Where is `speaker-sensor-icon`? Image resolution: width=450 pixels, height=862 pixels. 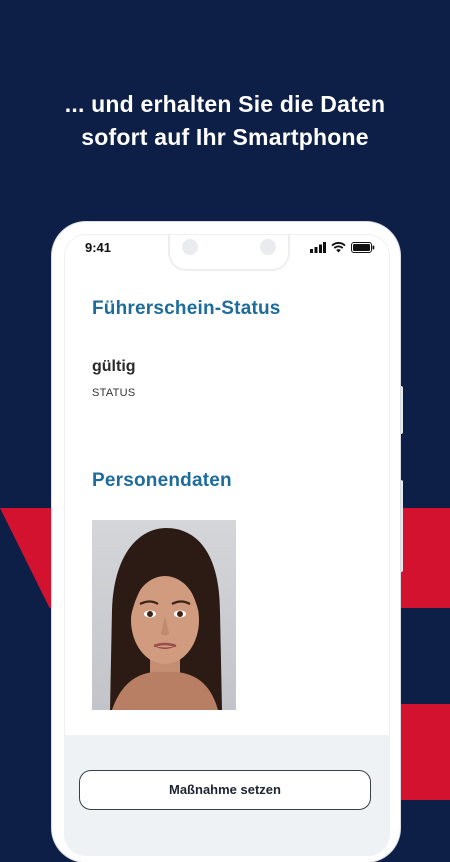
speaker-sensor-icon is located at coordinates (268, 247).